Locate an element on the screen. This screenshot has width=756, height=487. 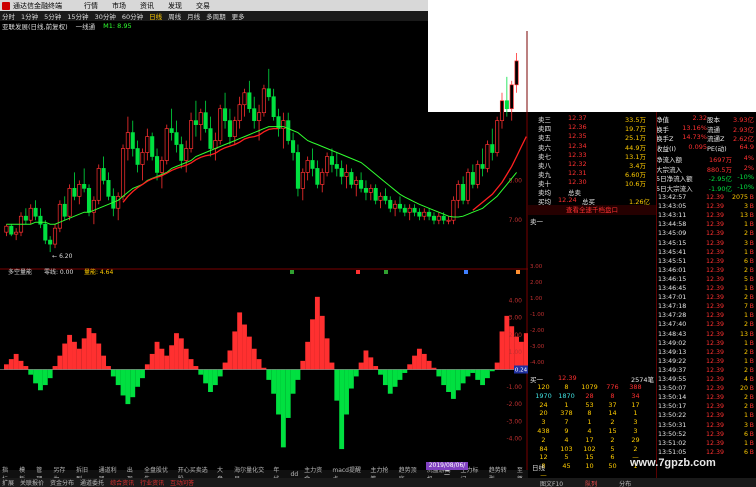
period-tab: 月线 is located at coordinates (193, 16).